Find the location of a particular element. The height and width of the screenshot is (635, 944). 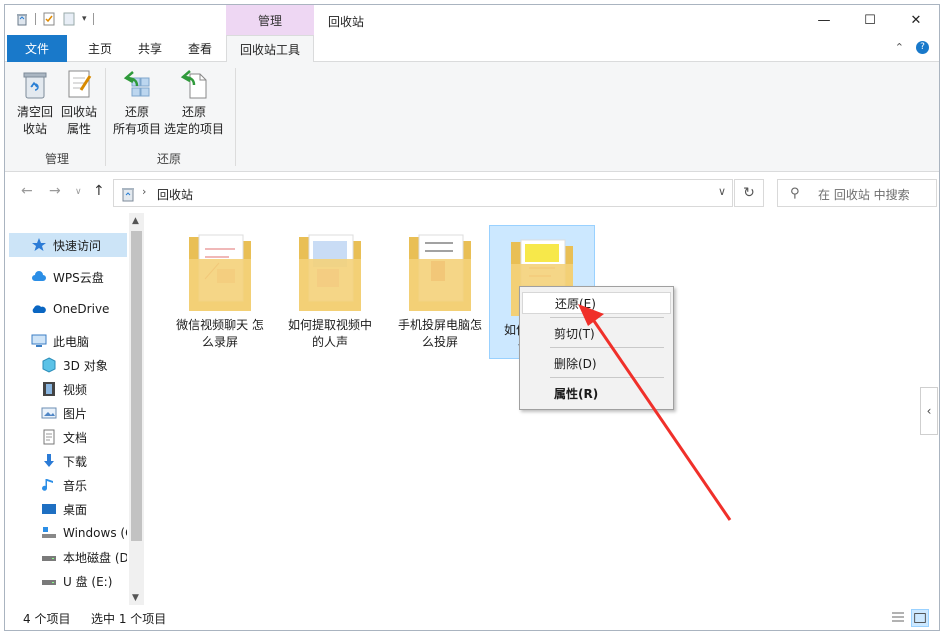

restore-selected-label-2: 选定的项目 is located at coordinates (193, 129).